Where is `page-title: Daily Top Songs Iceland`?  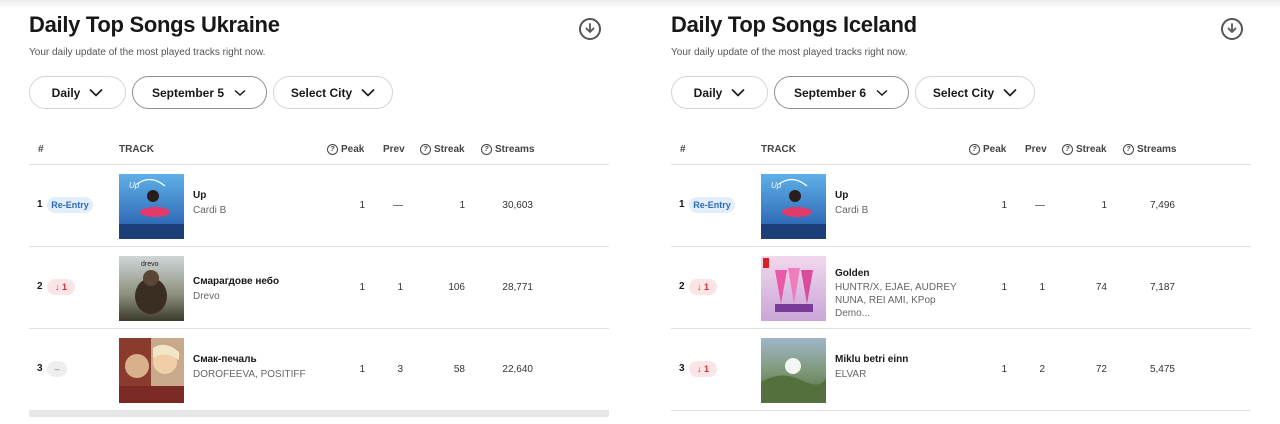
page-title: Daily Top Songs Iceland is located at coordinates (794, 24).